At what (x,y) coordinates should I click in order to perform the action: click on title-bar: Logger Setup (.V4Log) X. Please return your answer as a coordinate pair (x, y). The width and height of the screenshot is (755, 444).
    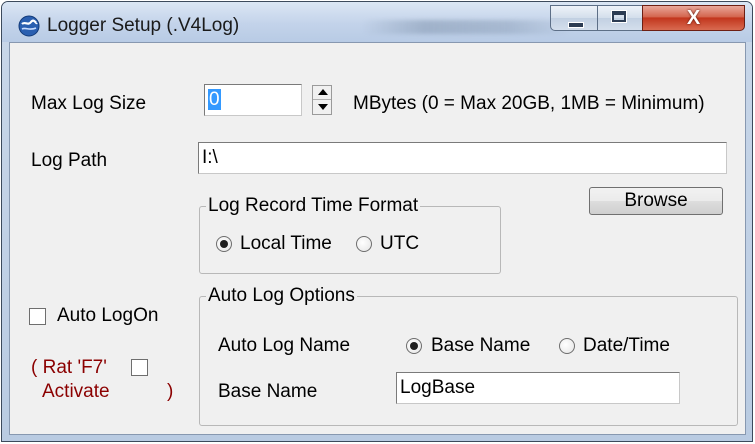
    Looking at the image, I should click on (377, 22).